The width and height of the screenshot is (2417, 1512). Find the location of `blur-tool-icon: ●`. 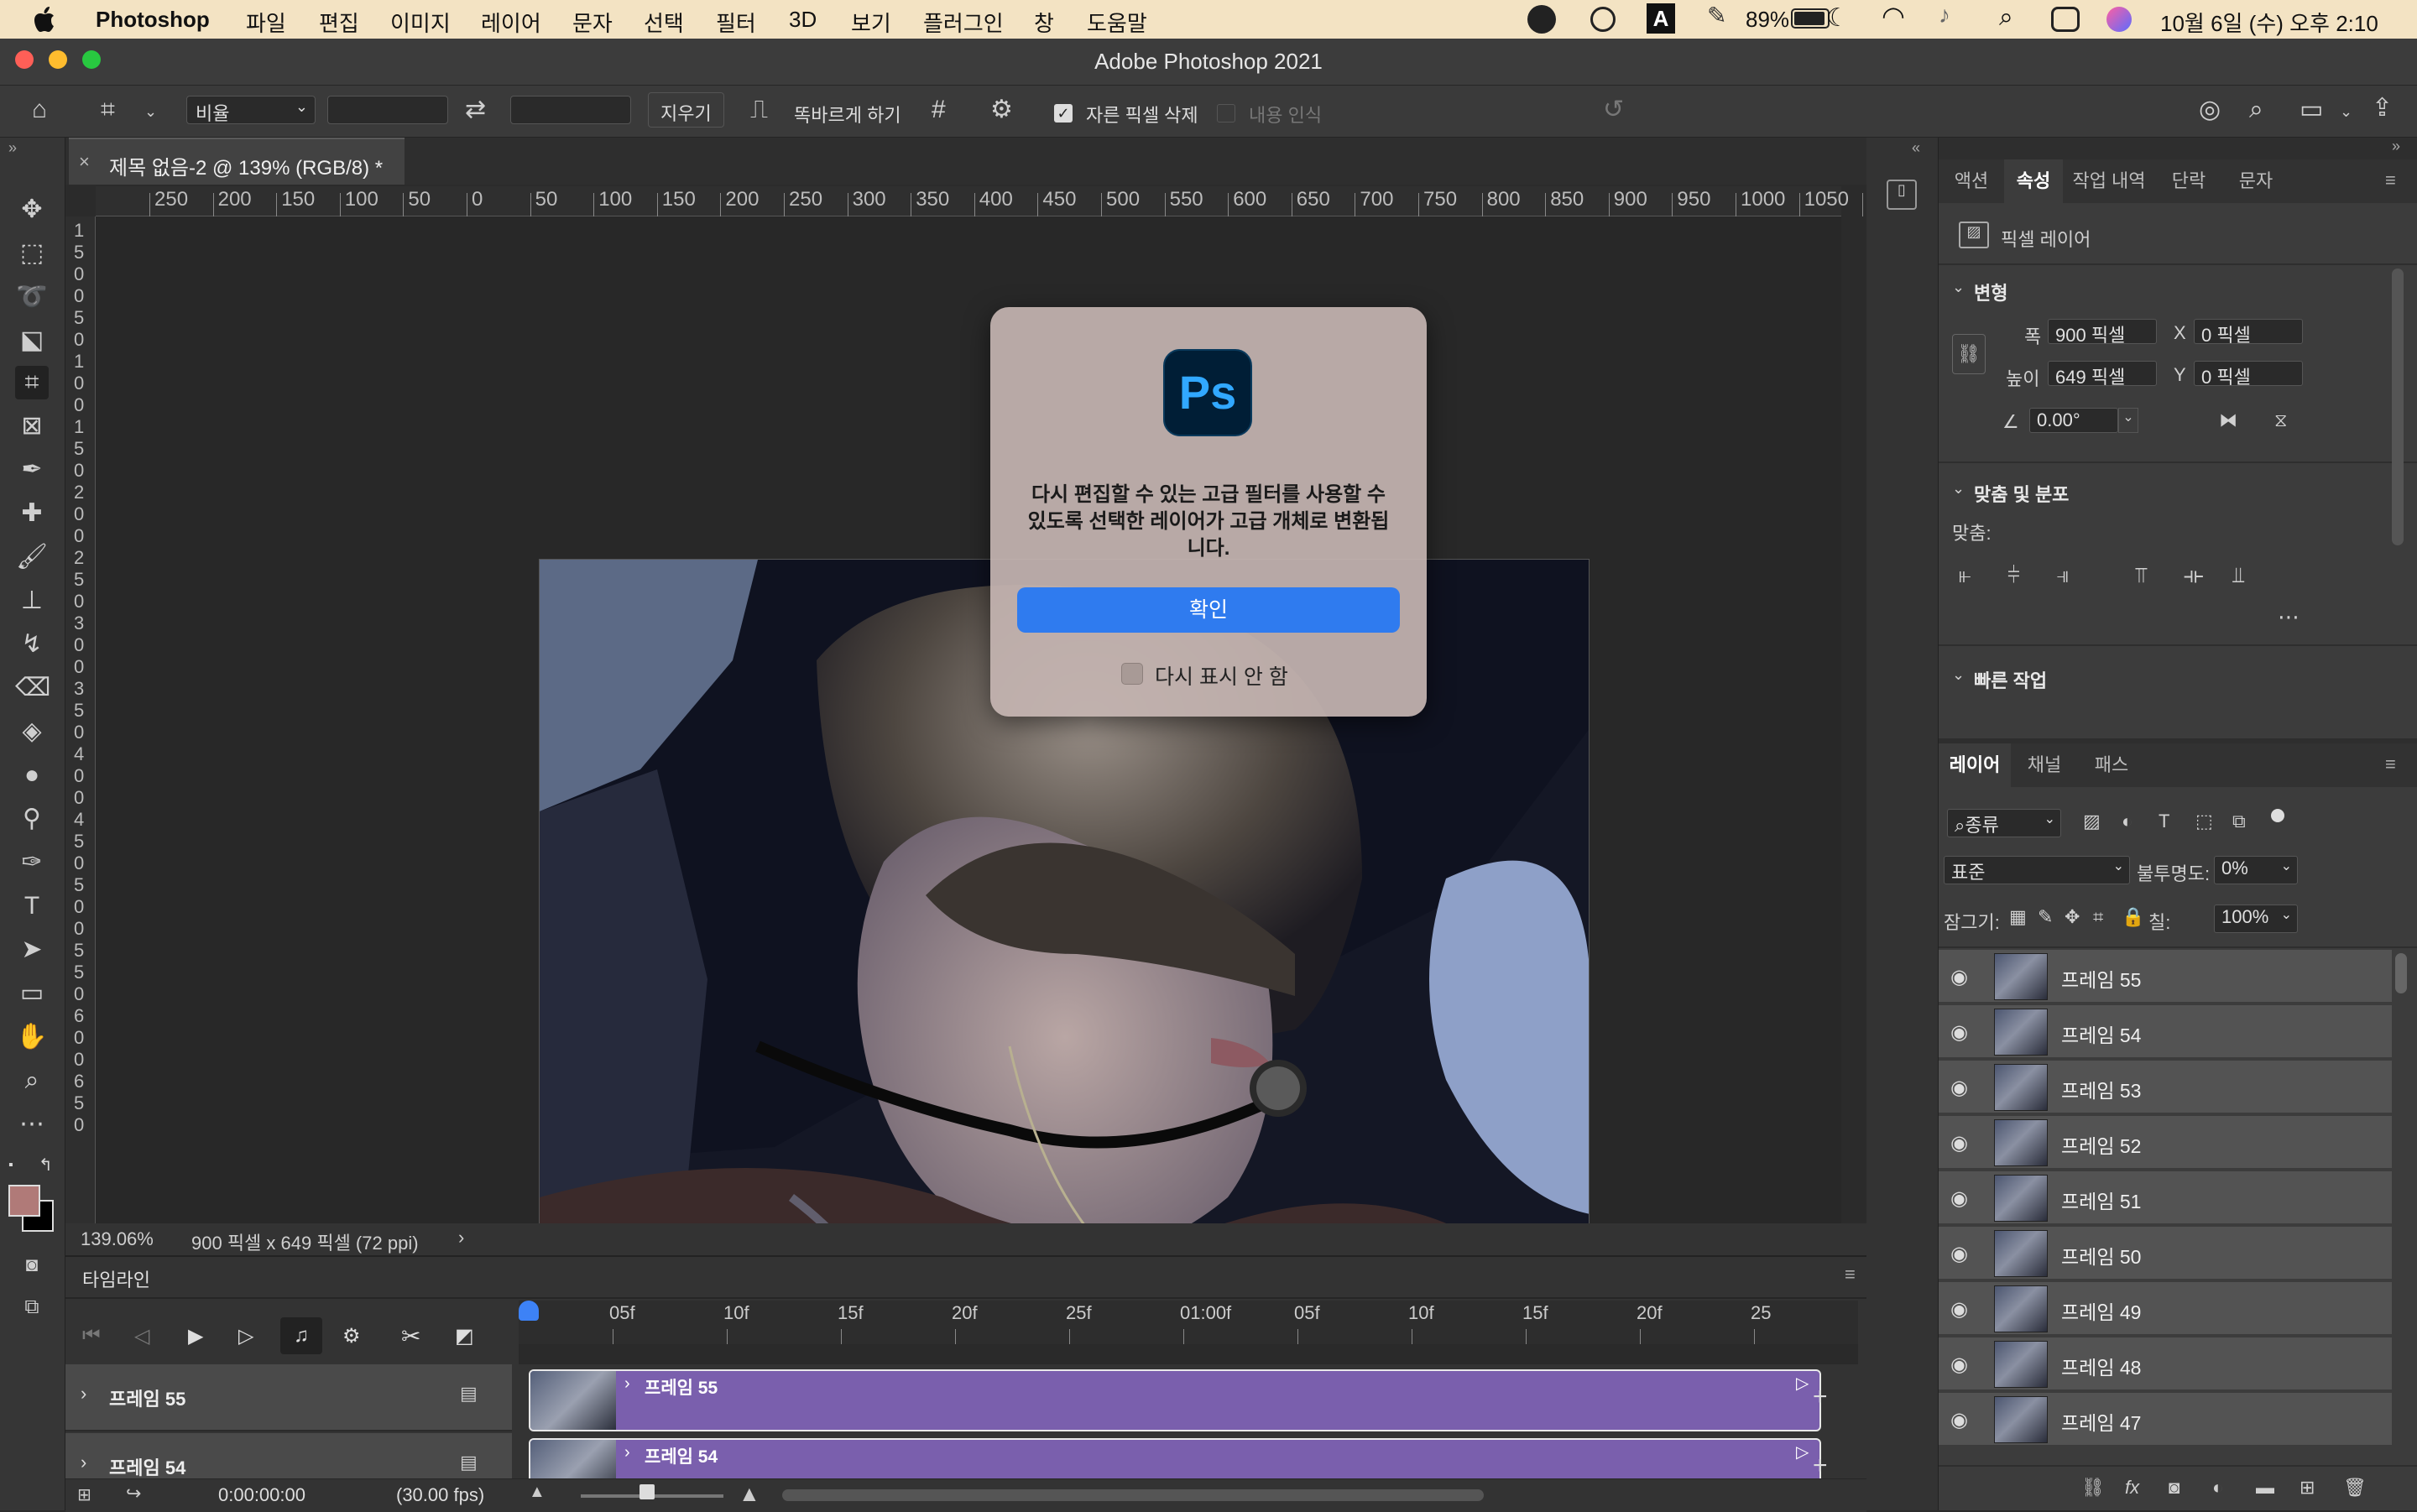

blur-tool-icon: ● is located at coordinates (32, 775).